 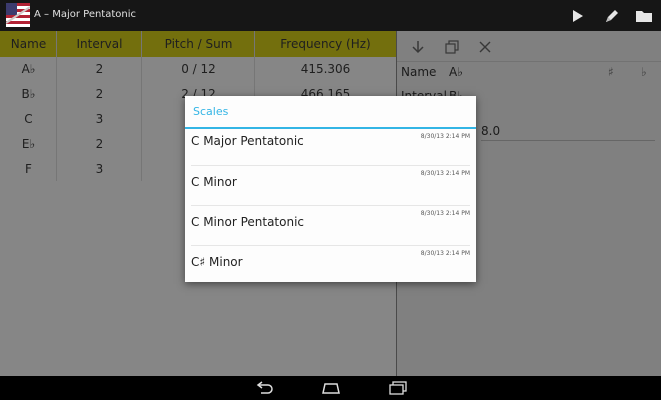 I want to click on scale-name: C Major Pentatonic, so click(x=247, y=141).